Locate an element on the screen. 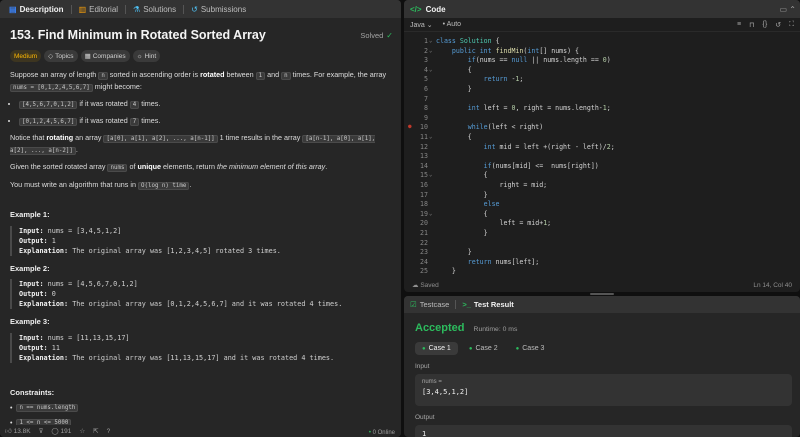 The image size is (800, 437). code-line: 20 left = mid+1; is located at coordinates (602, 223).